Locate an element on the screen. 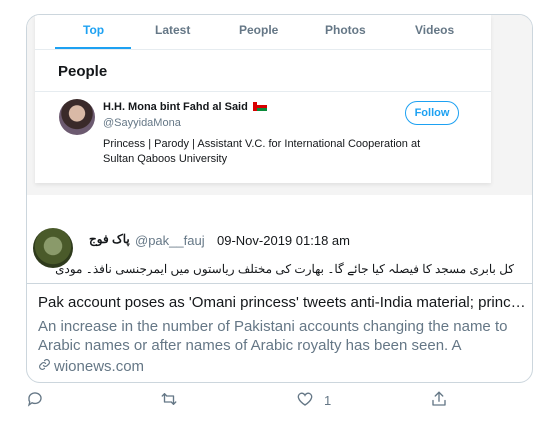 This screenshot has height=421, width=556. tweet-handle: @pak__fauj is located at coordinates (170, 240).